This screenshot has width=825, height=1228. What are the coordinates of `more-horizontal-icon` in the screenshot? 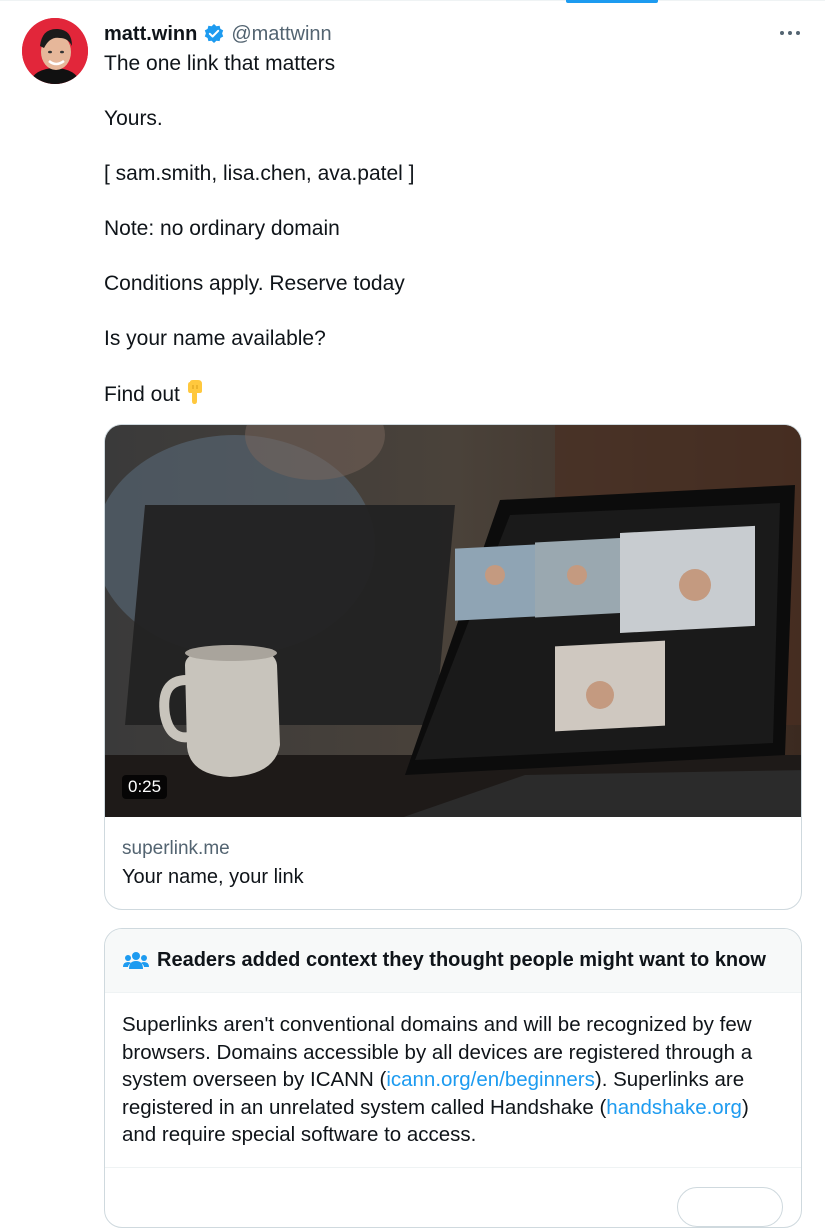 It's located at (782, 33).